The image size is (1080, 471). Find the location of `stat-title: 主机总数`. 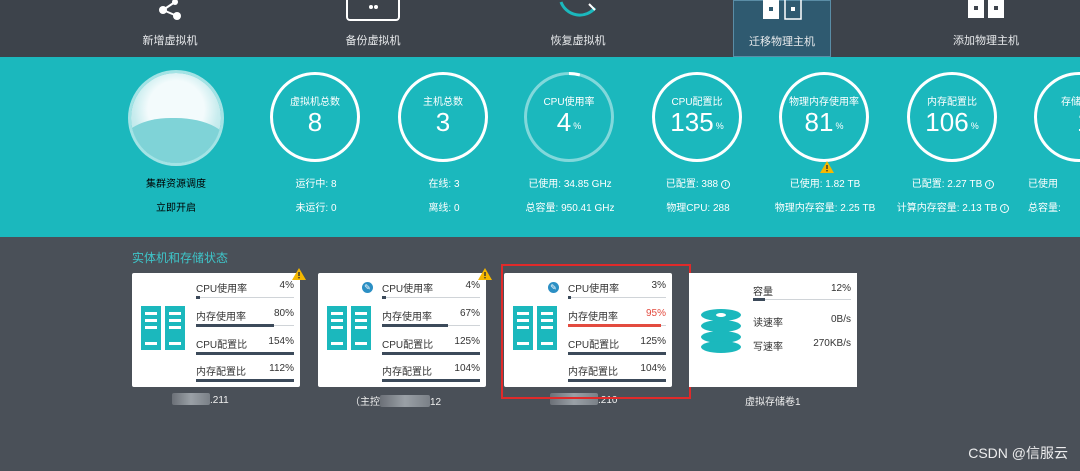

stat-title: 主机总数 is located at coordinates (443, 102).